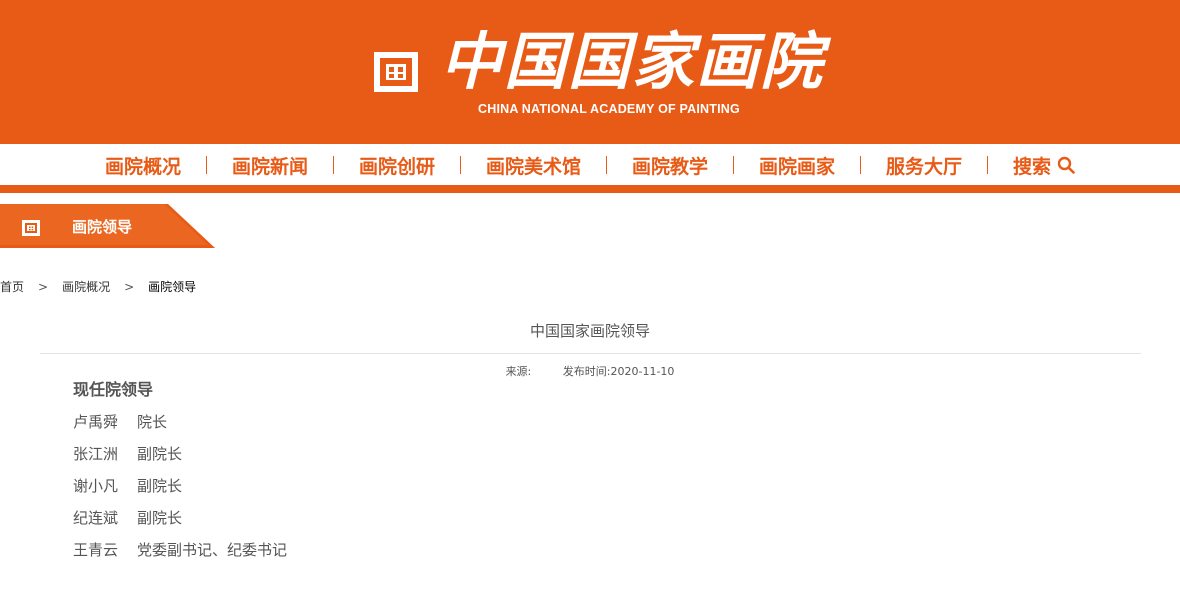 The height and width of the screenshot is (592, 1180). Describe the element at coordinates (172, 287) in the screenshot. I see `breadcrumb-current: 画院领导` at that location.